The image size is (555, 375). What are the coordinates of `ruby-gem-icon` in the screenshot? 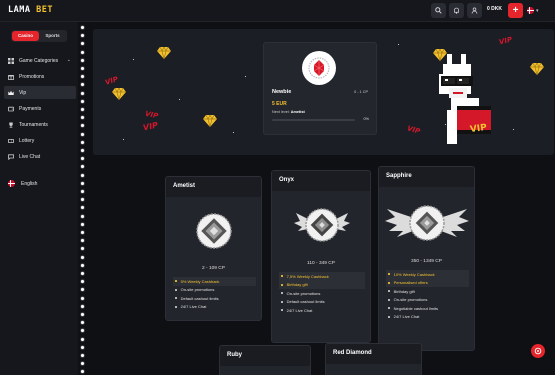 It's located at (319, 68).